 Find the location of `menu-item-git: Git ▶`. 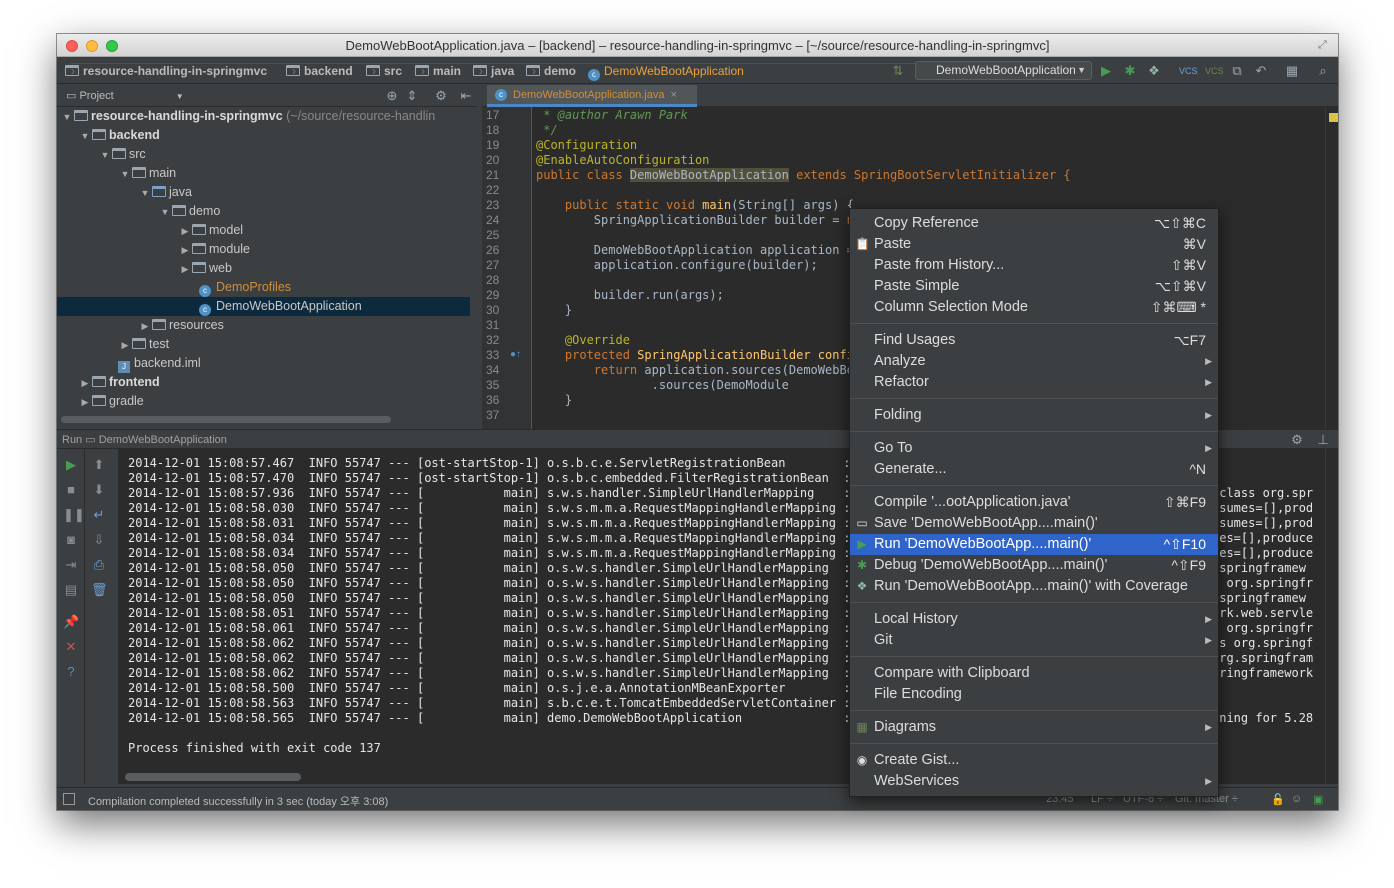

menu-item-git: Git ▶ is located at coordinates (1034, 640).